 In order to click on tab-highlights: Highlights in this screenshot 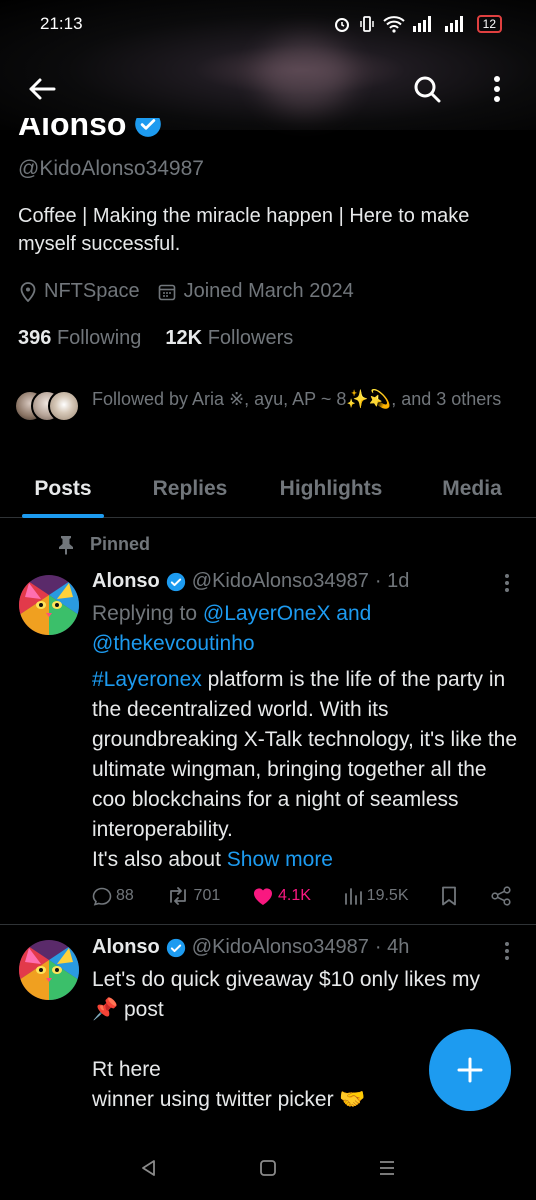, I will do `click(331, 489)`.